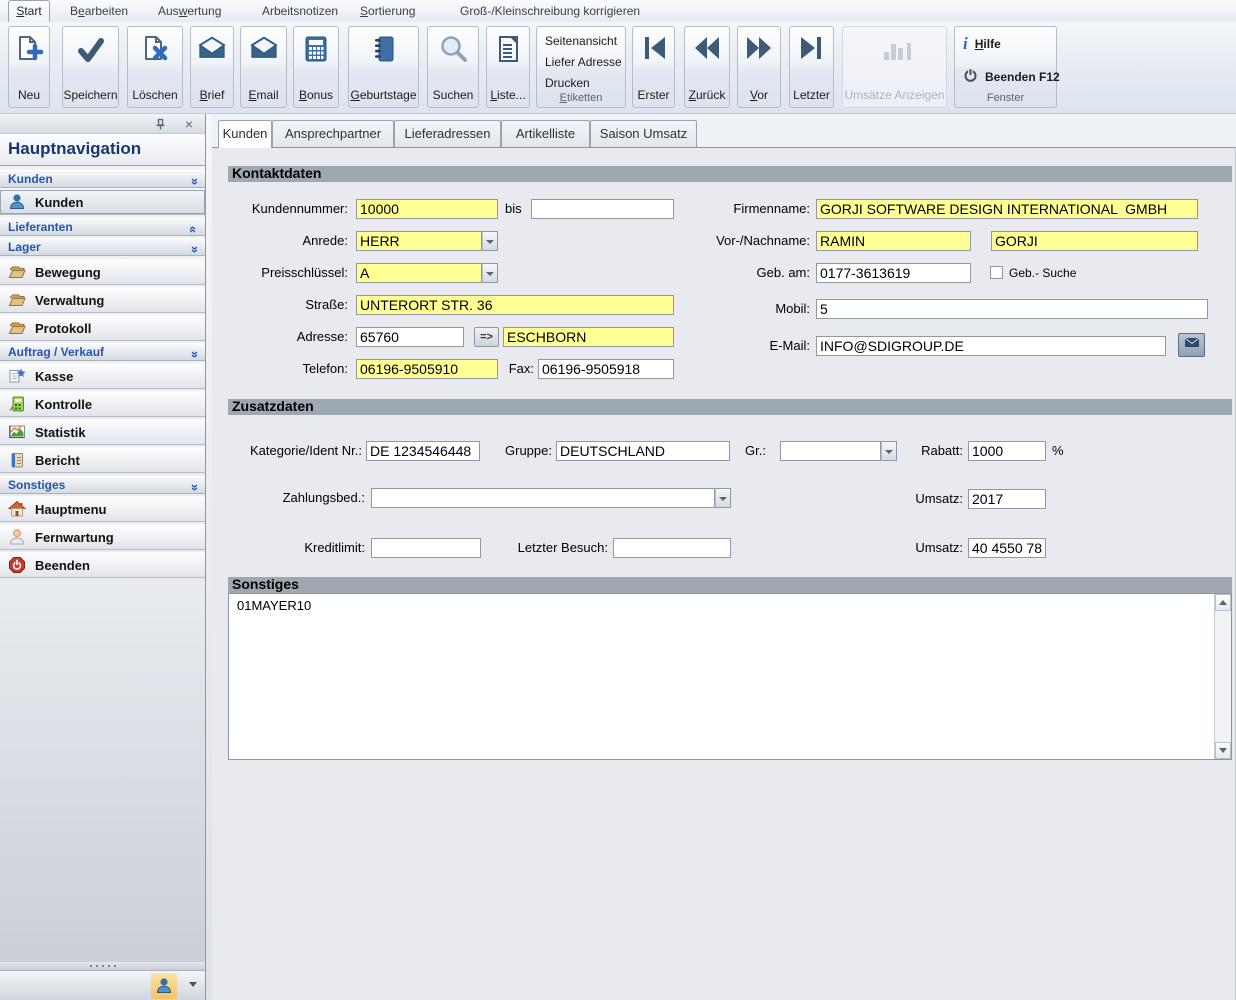 The width and height of the screenshot is (1236, 1000). I want to click on firmenname-input, so click(1007, 209).